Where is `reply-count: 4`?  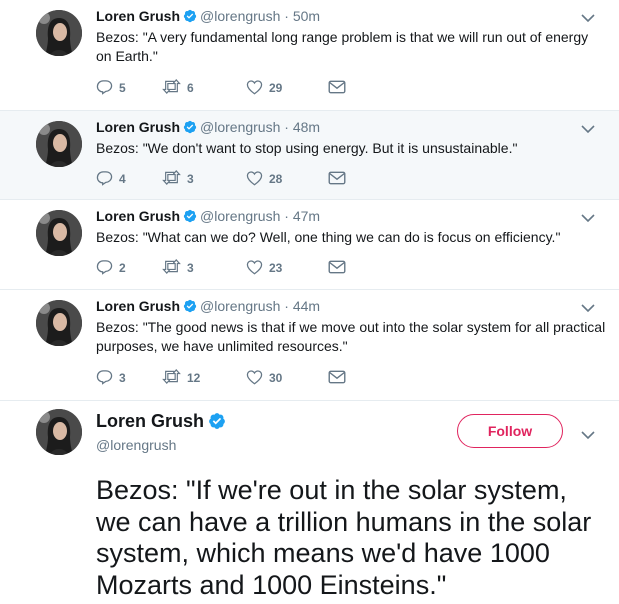 reply-count: 4 is located at coordinates (122, 179).